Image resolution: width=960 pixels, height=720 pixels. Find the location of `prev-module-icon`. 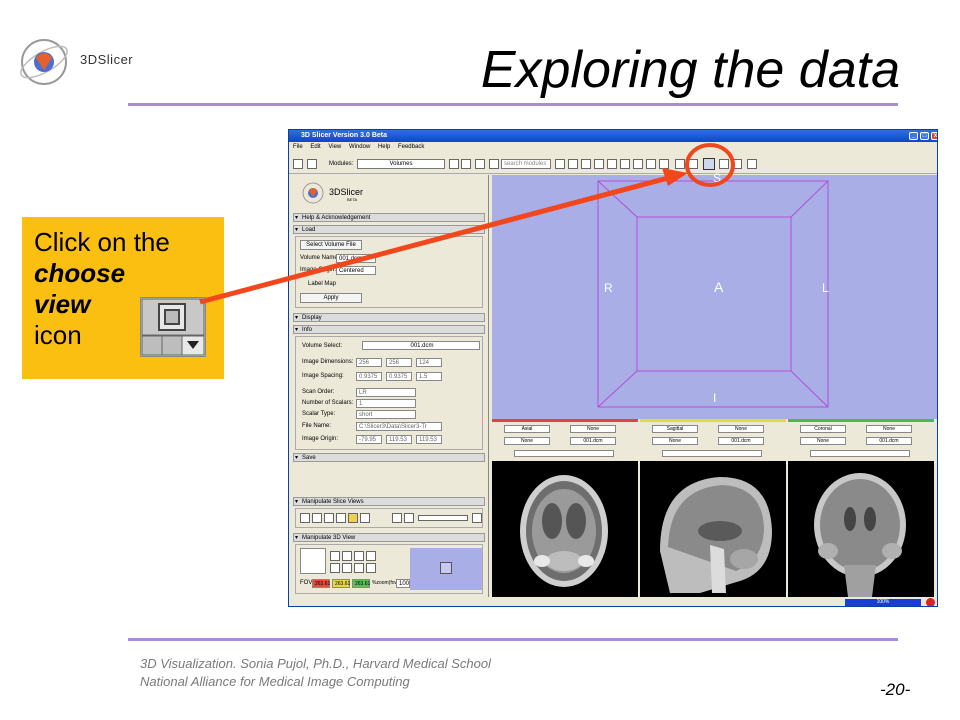

prev-module-icon is located at coordinates (454, 164).